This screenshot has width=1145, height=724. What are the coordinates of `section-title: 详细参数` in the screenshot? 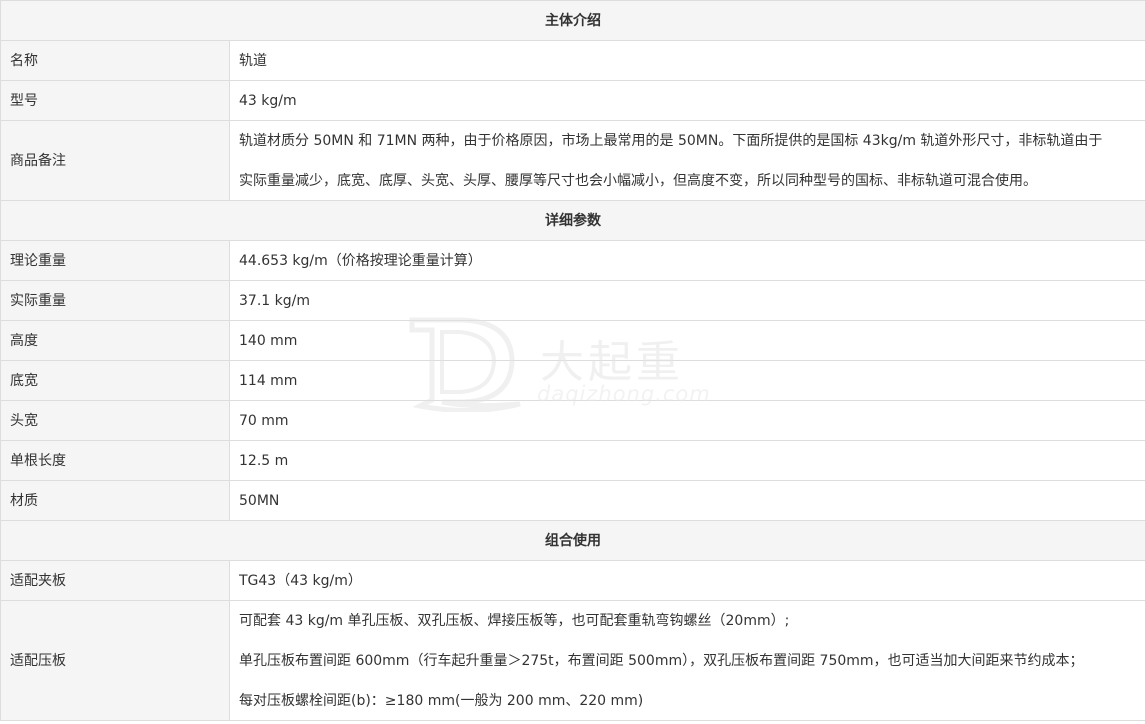 It's located at (572, 220).